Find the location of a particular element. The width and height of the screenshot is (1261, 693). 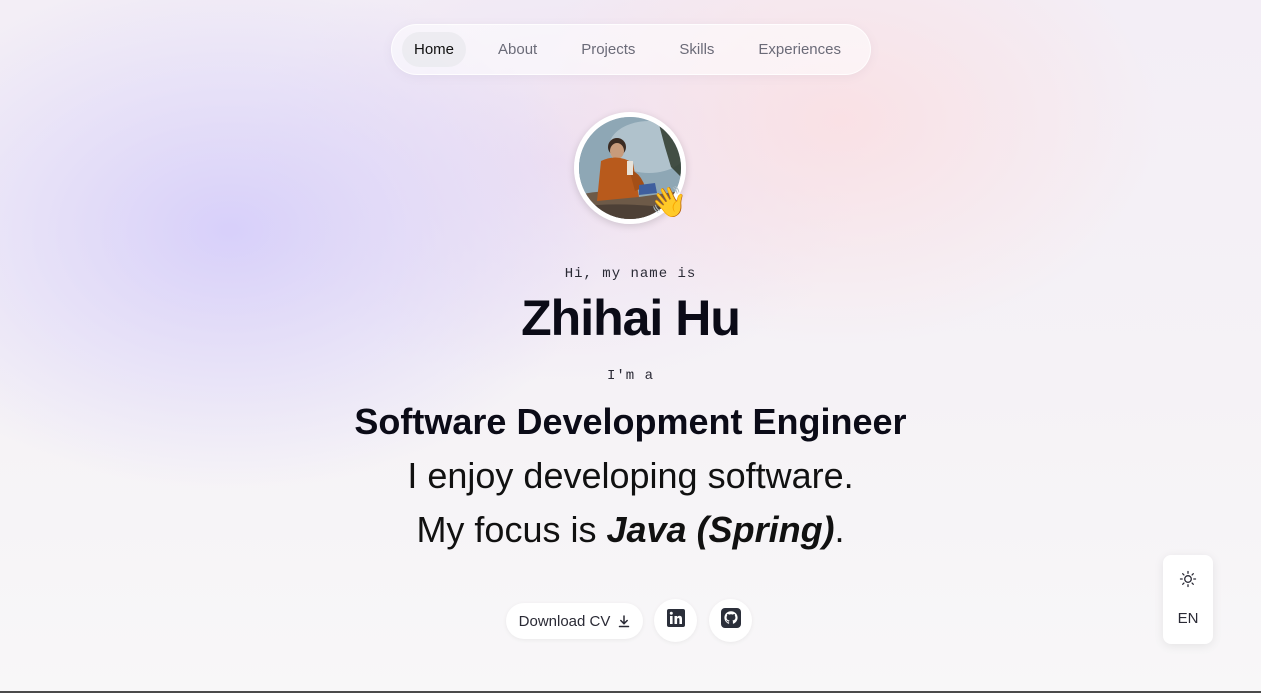

linkedin-button is located at coordinates (675, 620).